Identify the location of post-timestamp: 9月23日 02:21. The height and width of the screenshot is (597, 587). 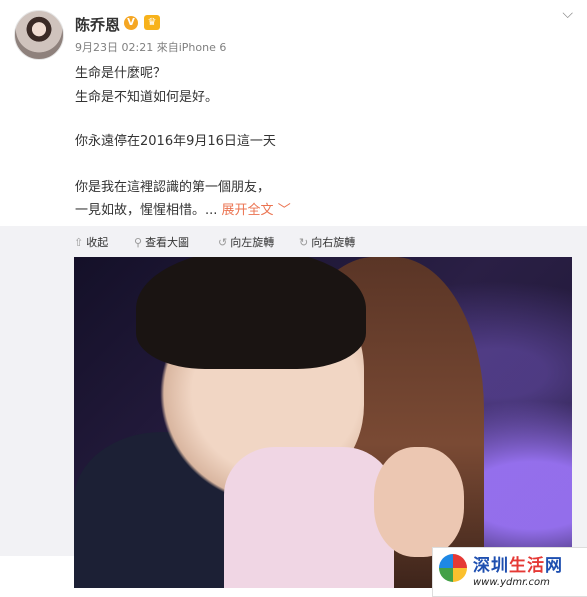
(114, 47).